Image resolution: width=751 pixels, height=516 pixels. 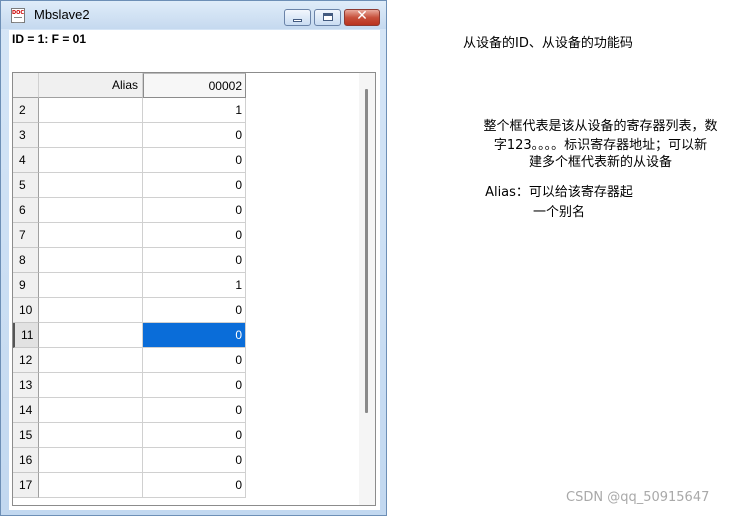 I want to click on table-row: 91, so click(x=129, y=285).